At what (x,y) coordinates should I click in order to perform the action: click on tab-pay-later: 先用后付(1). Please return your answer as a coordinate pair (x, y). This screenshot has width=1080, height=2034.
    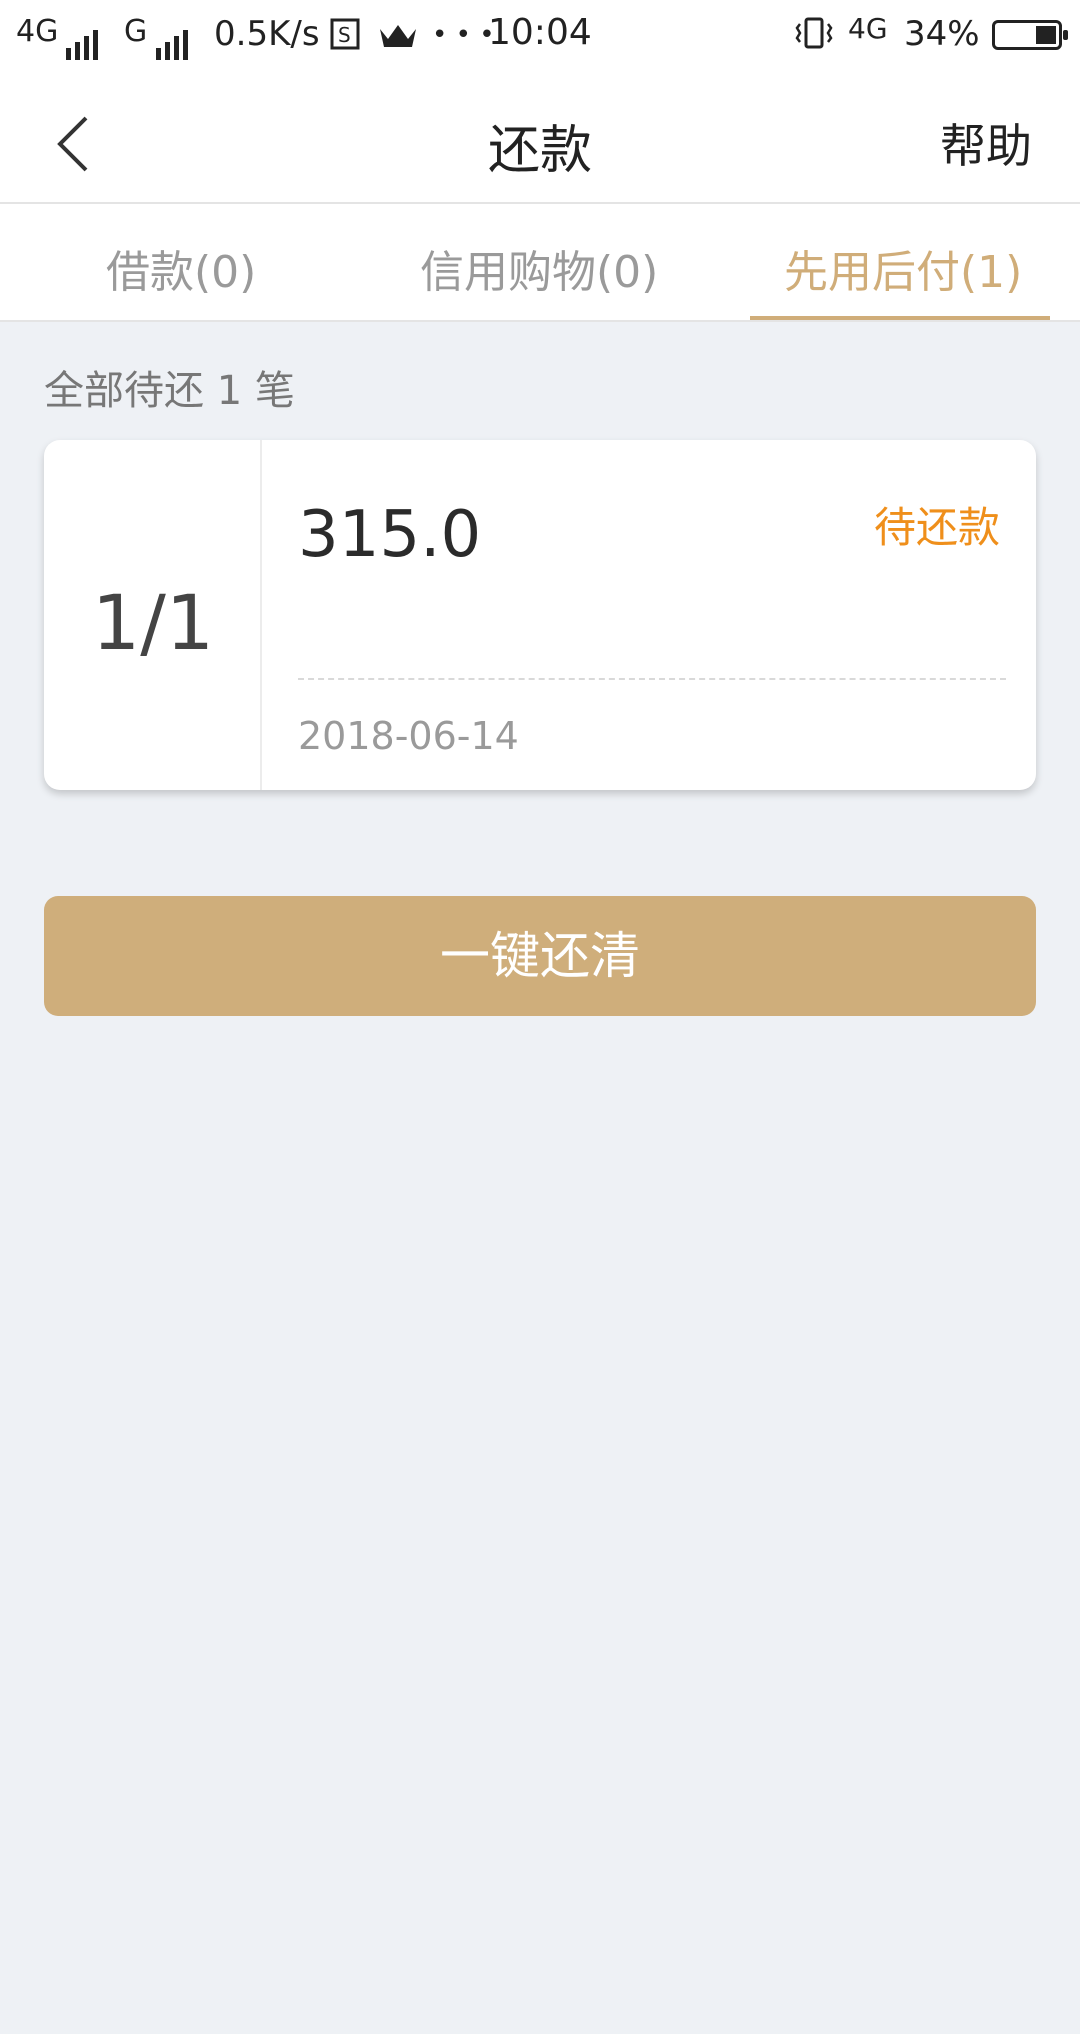
    Looking at the image, I should click on (903, 268).